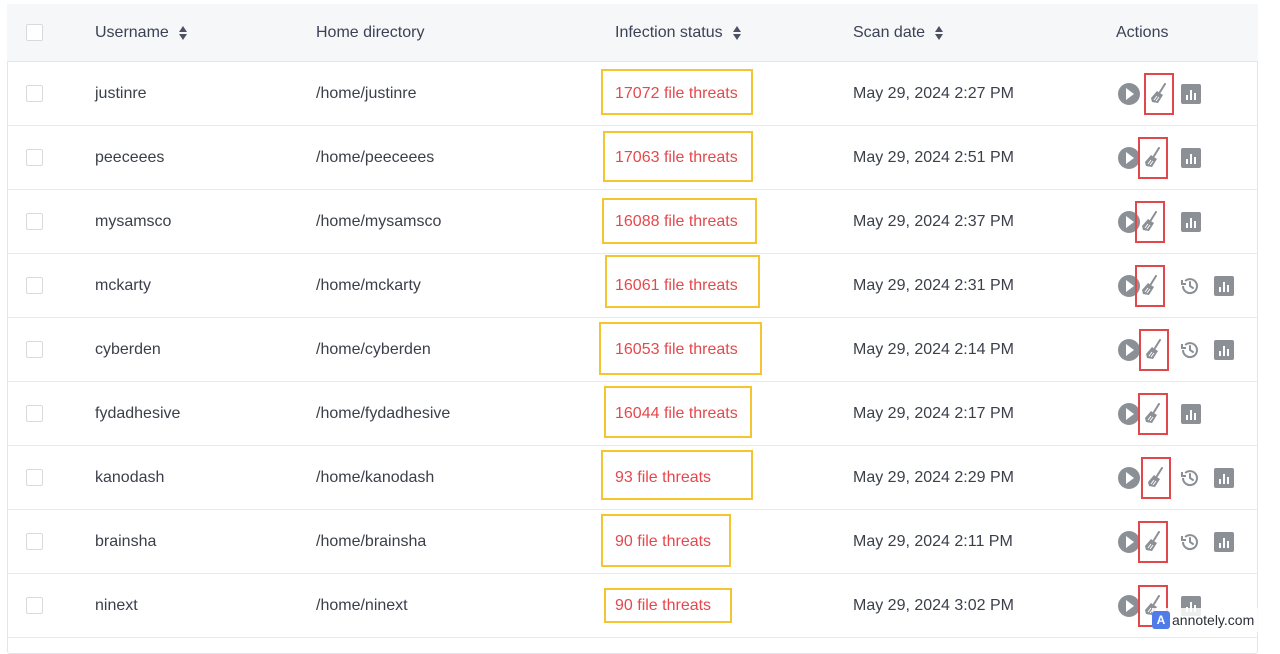  I want to click on username-cell: mckarty, so click(123, 285).